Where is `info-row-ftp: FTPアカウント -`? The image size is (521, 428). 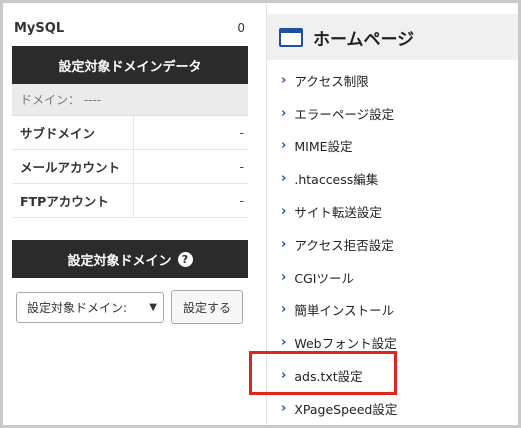 info-row-ftp: FTPアカウント - is located at coordinates (130, 201).